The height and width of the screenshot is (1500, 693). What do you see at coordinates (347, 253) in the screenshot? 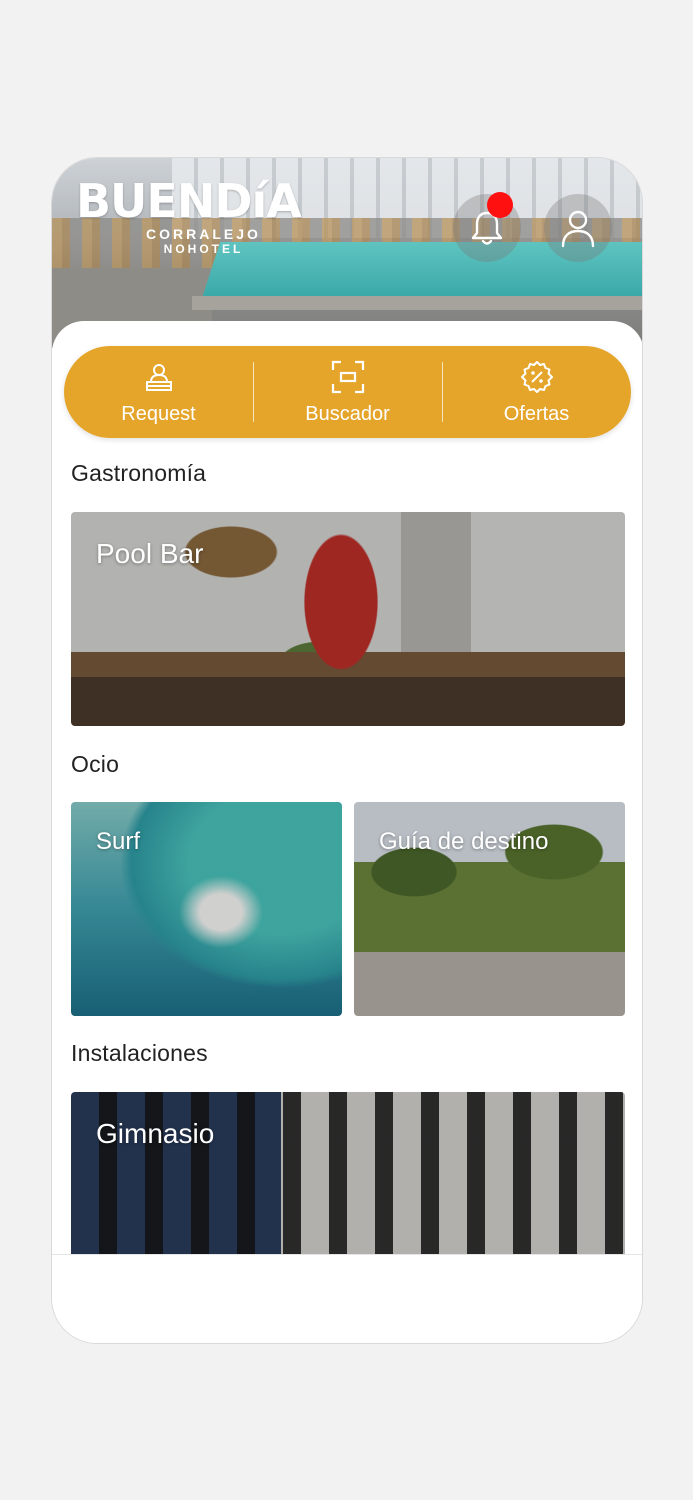
I see `hero-header: BUENDíA CORRALEJO NOHOTEL` at bounding box center [347, 253].